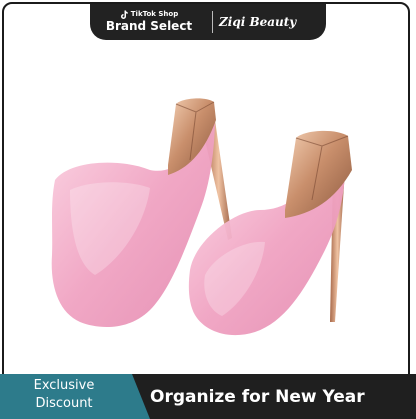 This screenshot has width=416, height=419. What do you see at coordinates (154, 14) in the screenshot?
I see `platform-label: TikTok Shop` at bounding box center [154, 14].